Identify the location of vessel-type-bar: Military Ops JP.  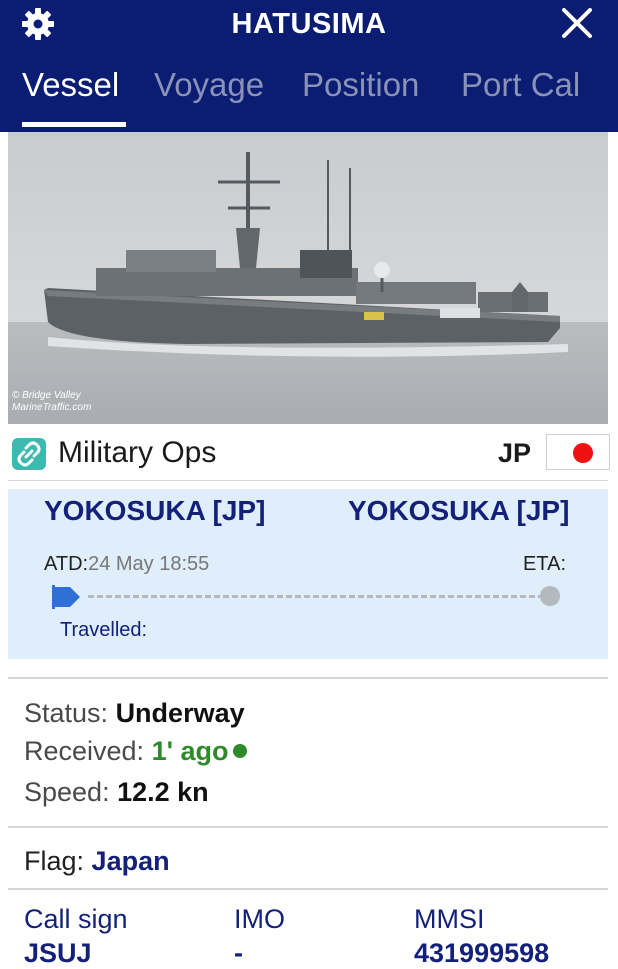
(309, 454).